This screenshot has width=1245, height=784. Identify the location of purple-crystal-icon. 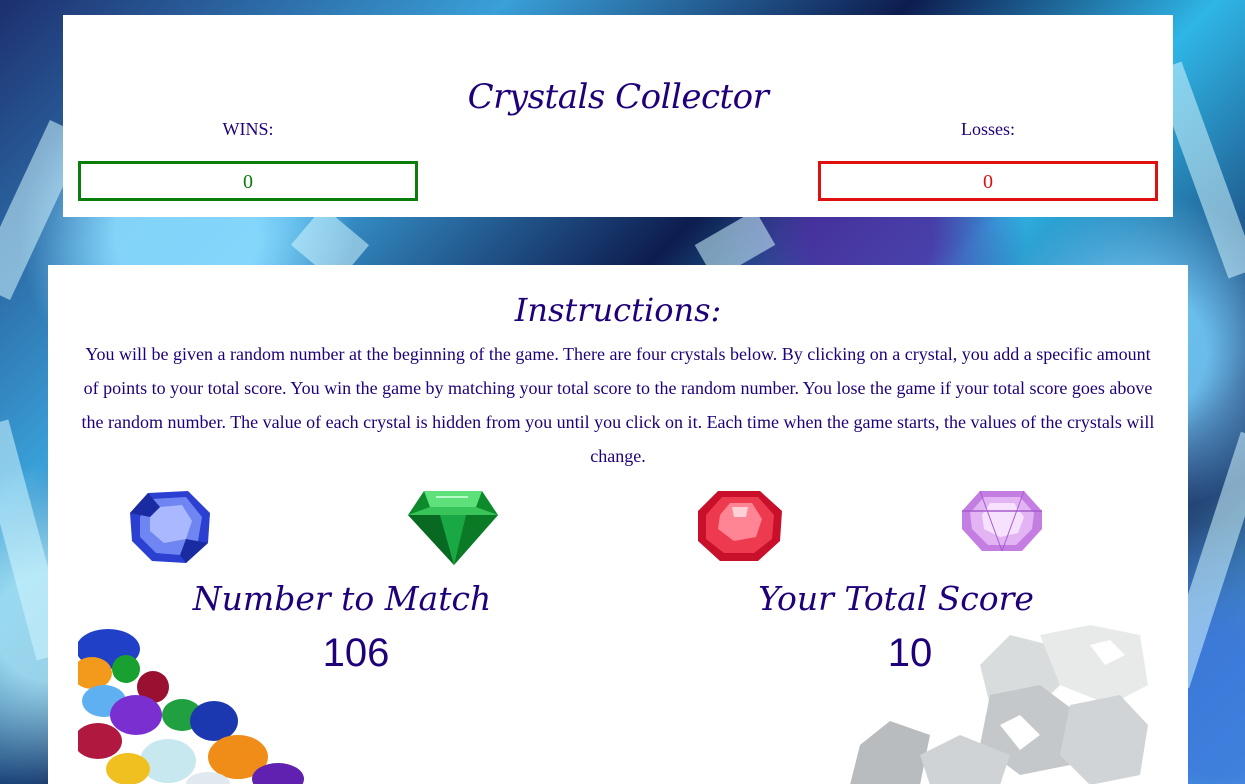
(1002, 521).